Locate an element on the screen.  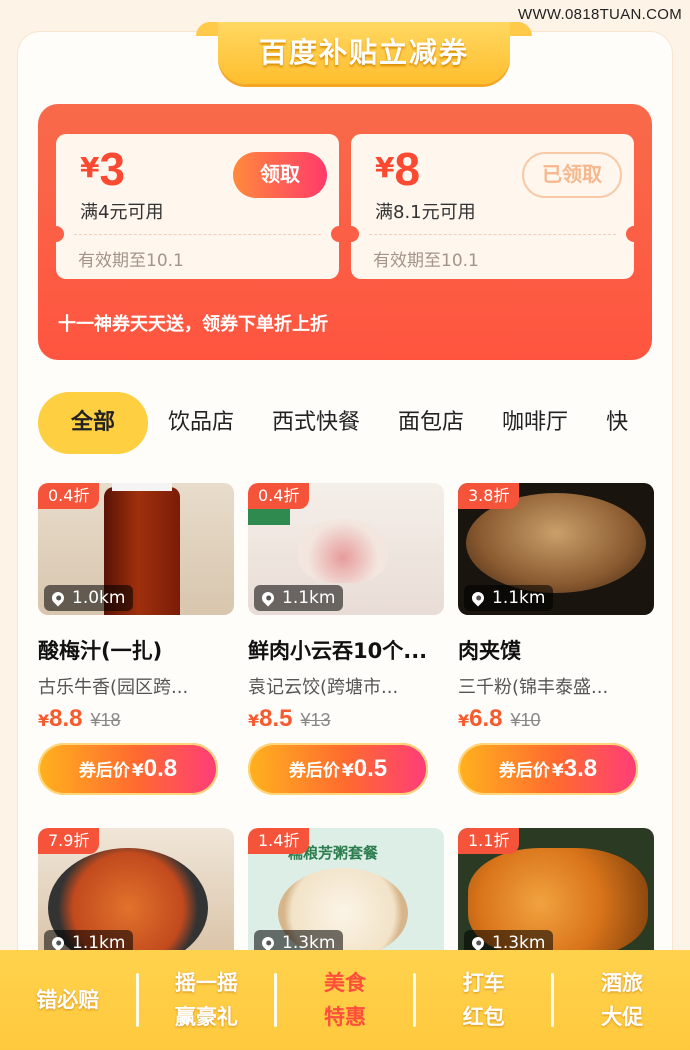
product-image: 1.1折 1.3km is located at coordinates (556, 894).